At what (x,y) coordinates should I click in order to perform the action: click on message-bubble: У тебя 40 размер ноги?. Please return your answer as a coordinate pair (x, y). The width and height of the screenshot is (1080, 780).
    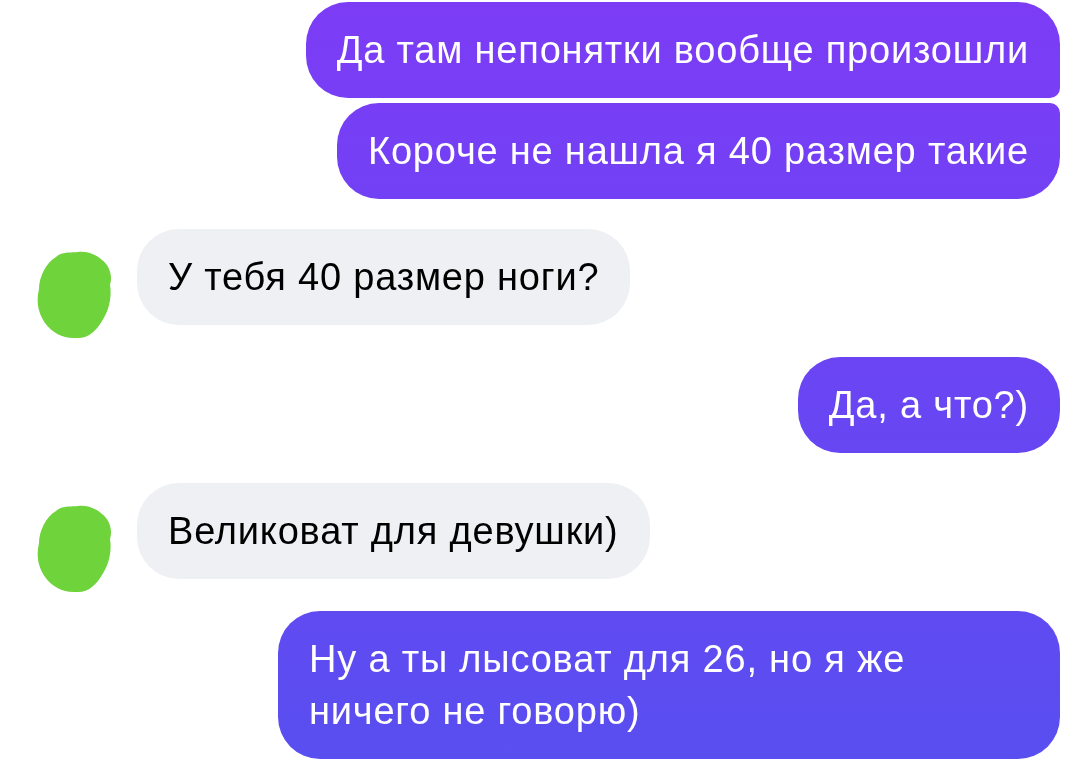
    Looking at the image, I should click on (384, 277).